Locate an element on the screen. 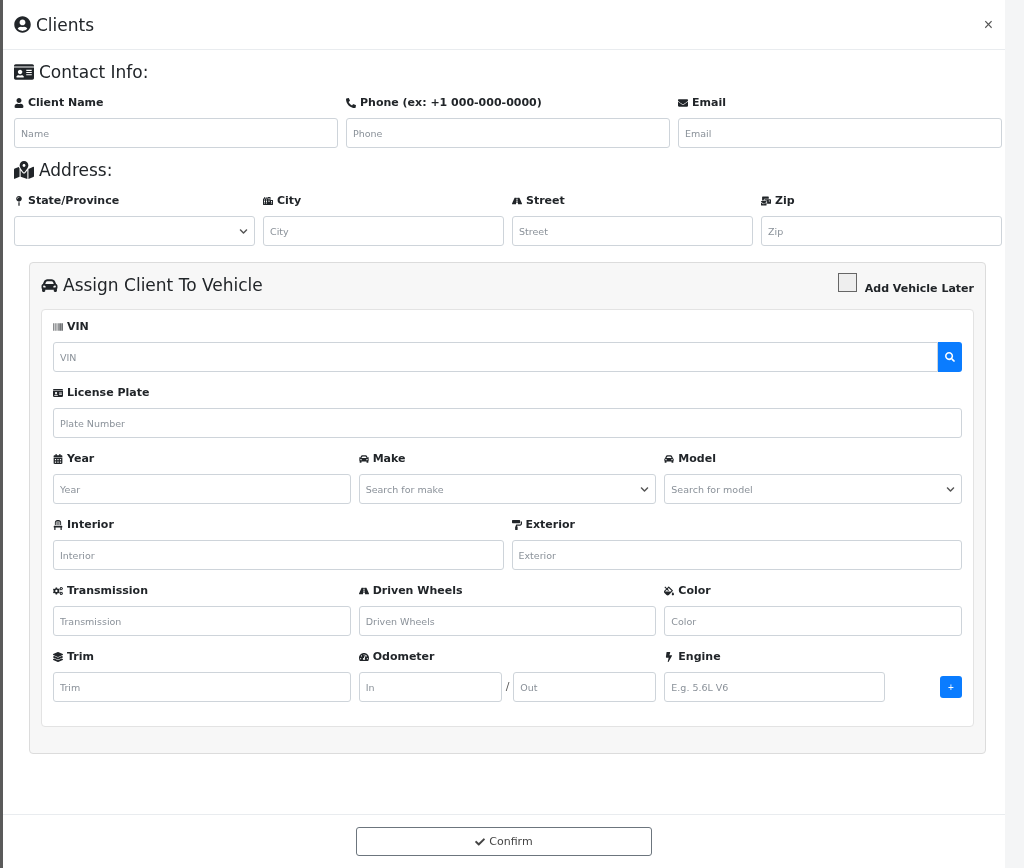 The image size is (1024, 868). input-field: Color is located at coordinates (813, 621).